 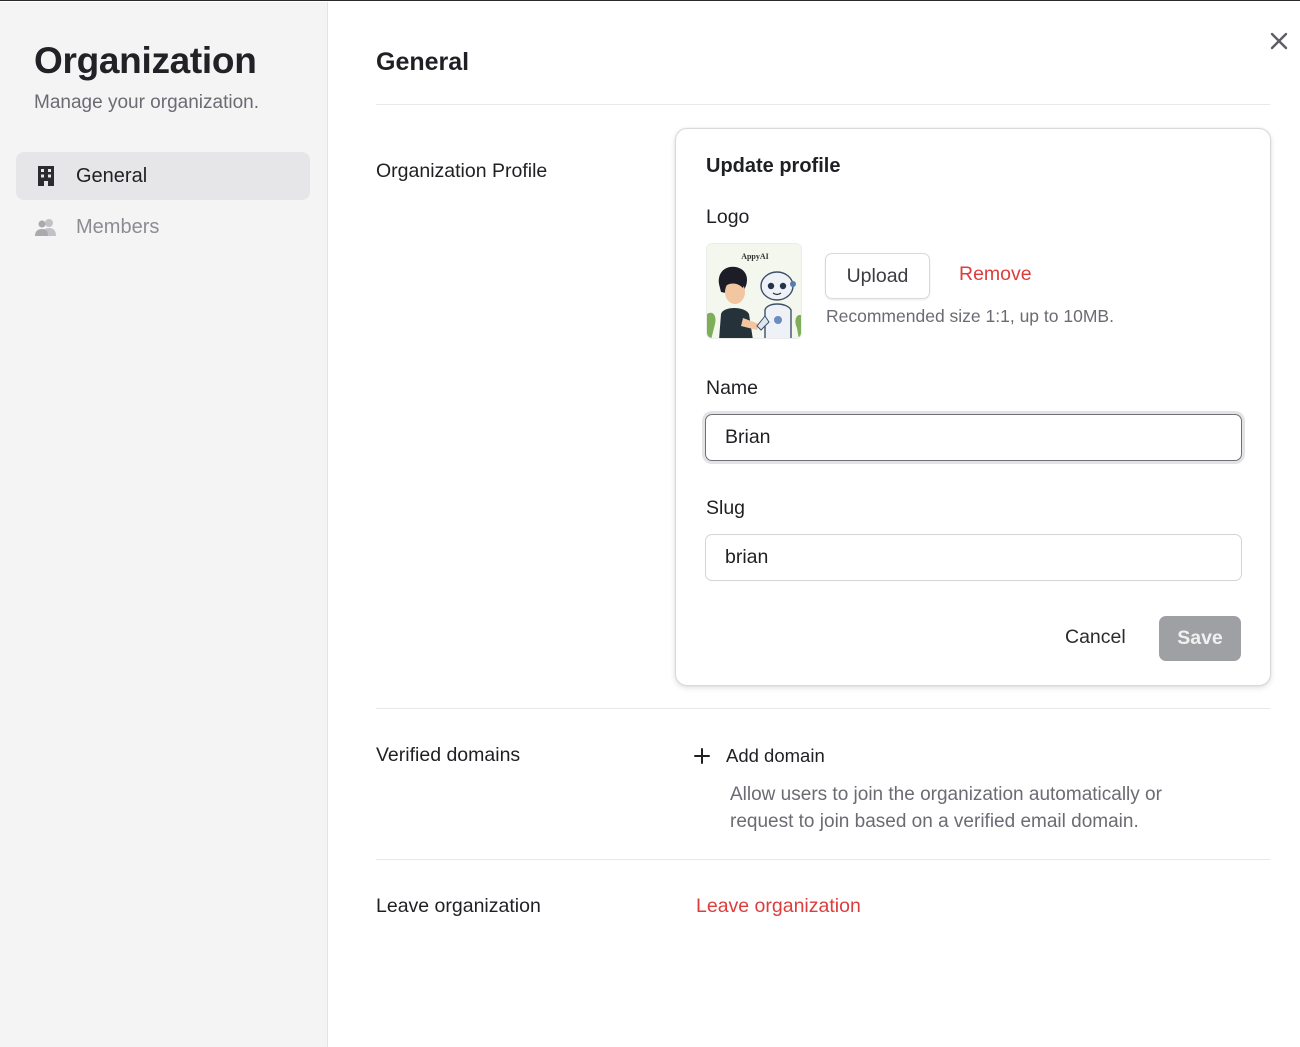 What do you see at coordinates (46, 176) in the screenshot?
I see `building-icon` at bounding box center [46, 176].